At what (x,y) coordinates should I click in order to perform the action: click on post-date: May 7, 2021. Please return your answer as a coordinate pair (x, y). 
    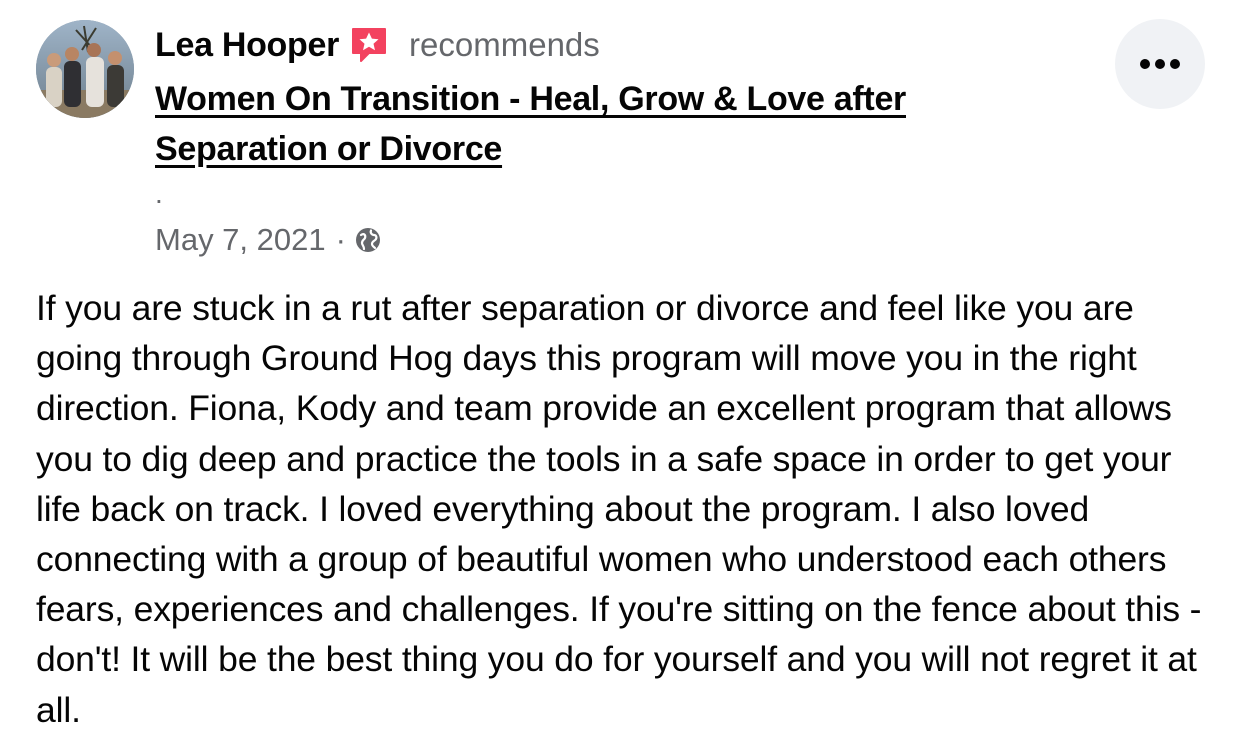
    Looking at the image, I should click on (240, 240).